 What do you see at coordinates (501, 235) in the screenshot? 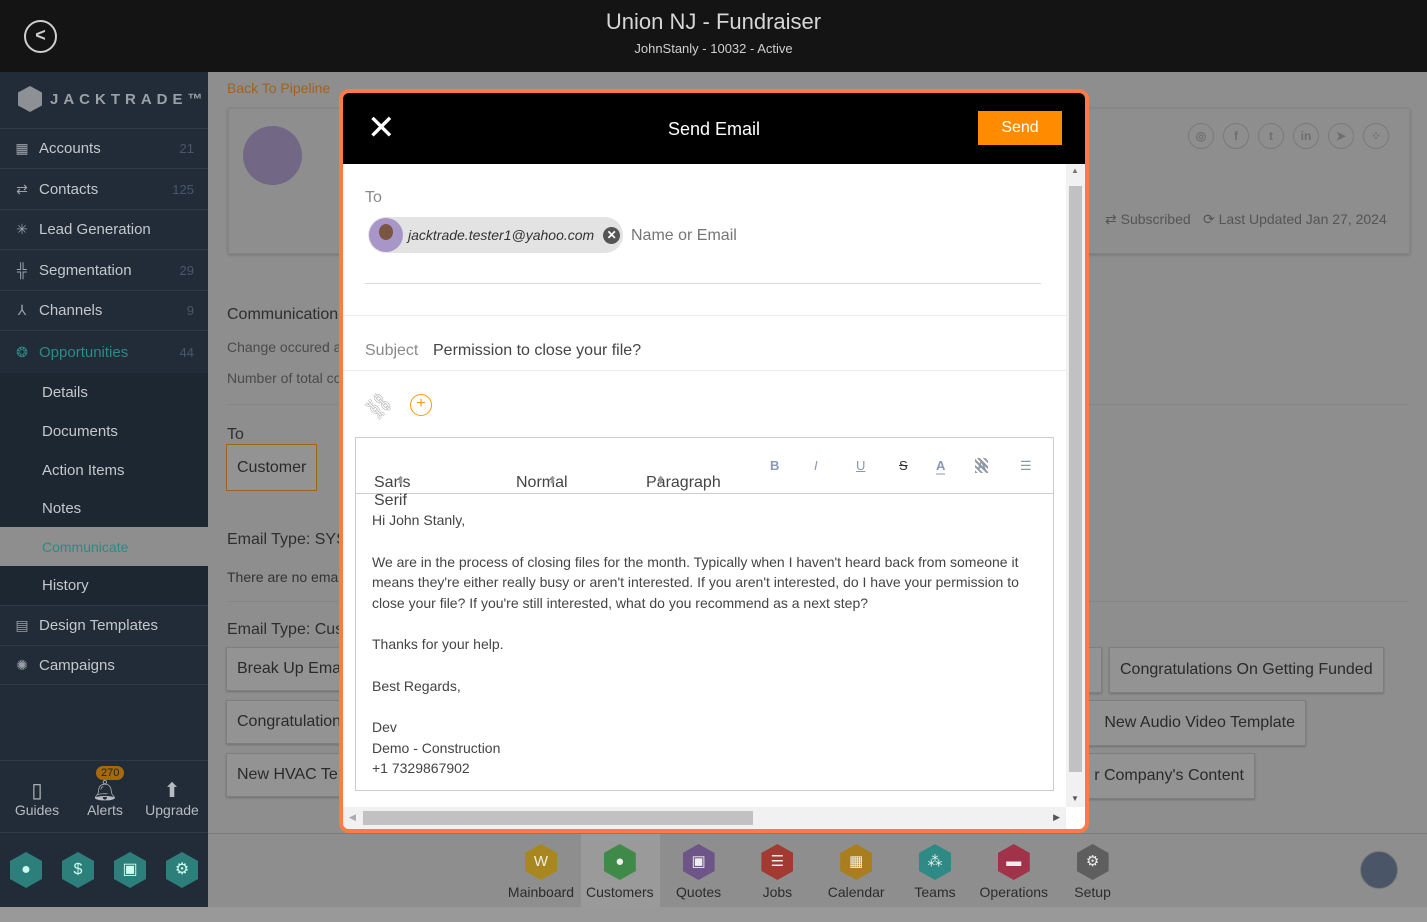
I see `recipient-email: jacktrade.tester1@yahoo.com` at bounding box center [501, 235].